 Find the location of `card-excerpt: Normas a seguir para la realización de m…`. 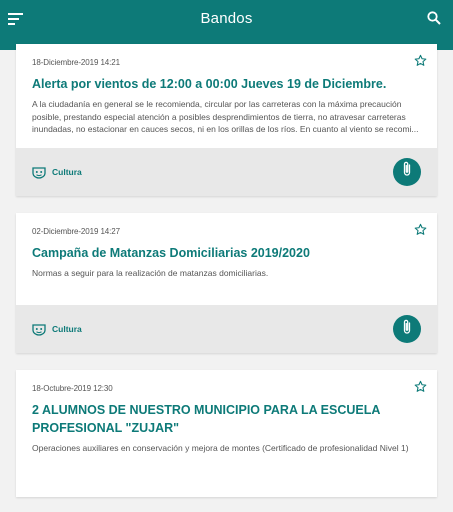

card-excerpt: Normas a seguir para la realización de m… is located at coordinates (150, 272).